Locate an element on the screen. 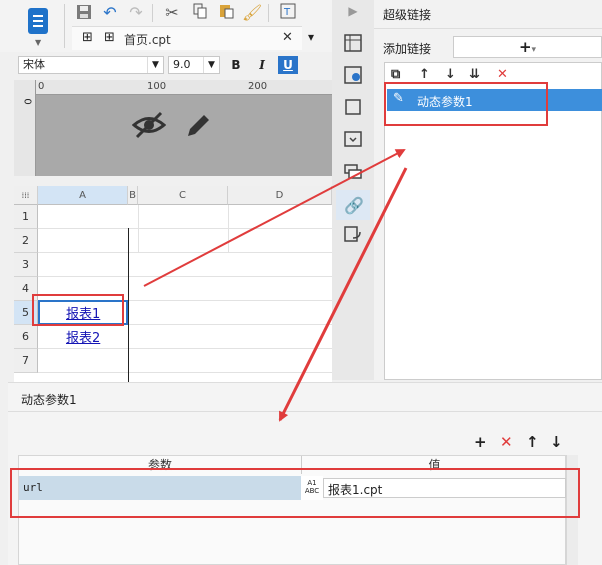 This screenshot has width=602, height=565. link-icon: 🔗 is located at coordinates (354, 205).